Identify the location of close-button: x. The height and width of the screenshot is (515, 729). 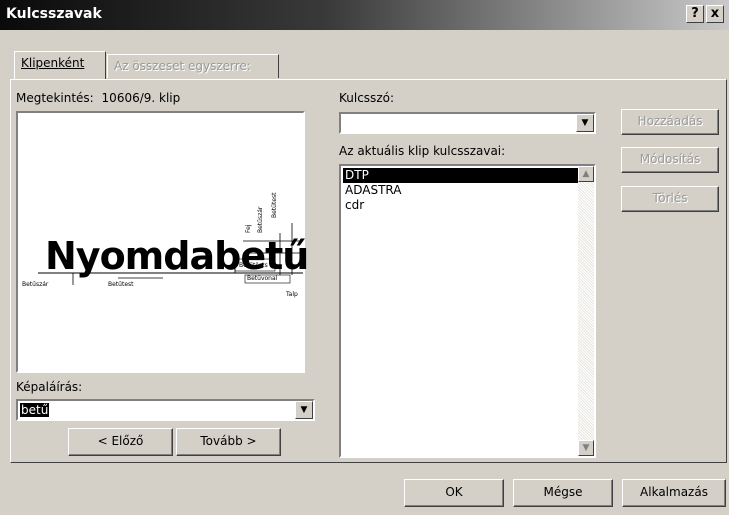
(715, 14).